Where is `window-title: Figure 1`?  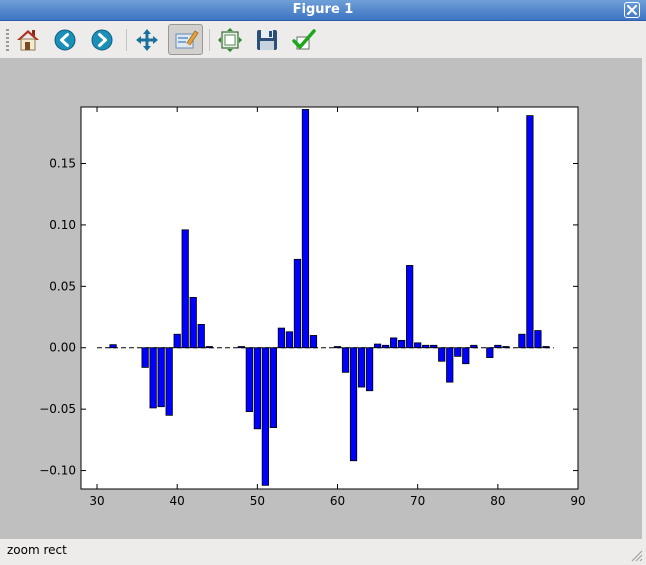
window-title: Figure 1 is located at coordinates (323, 9).